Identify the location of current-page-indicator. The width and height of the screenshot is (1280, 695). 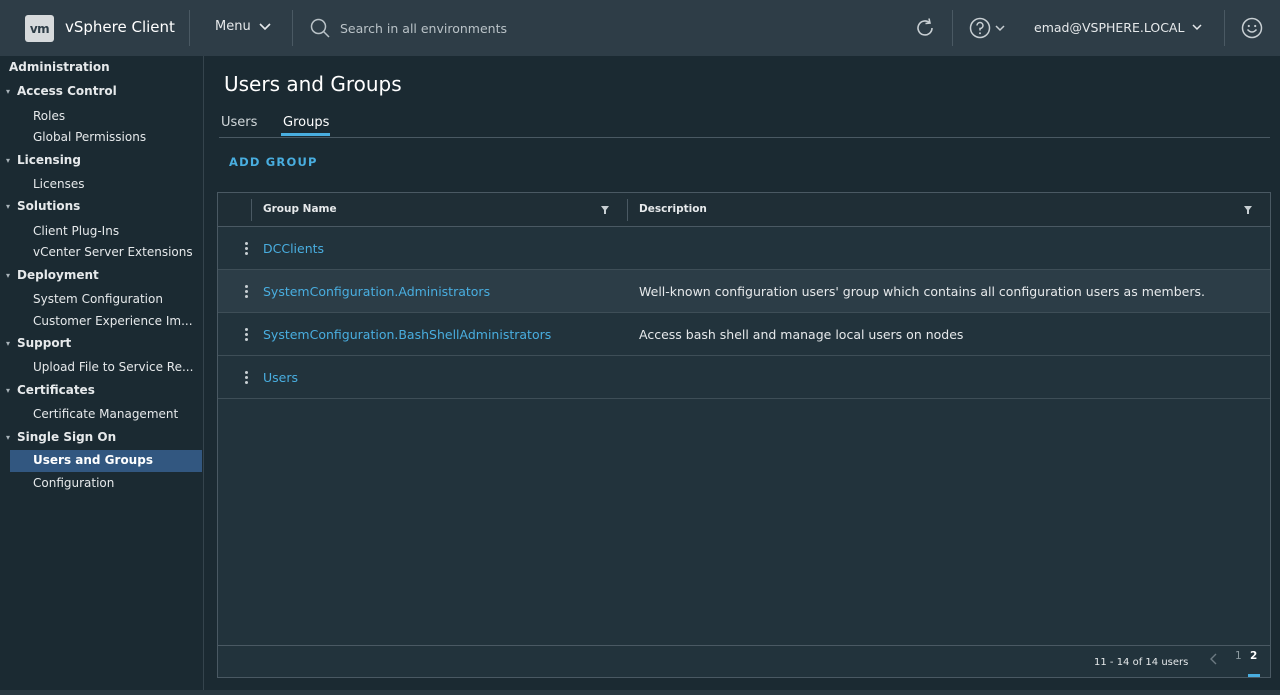
(1254, 675).